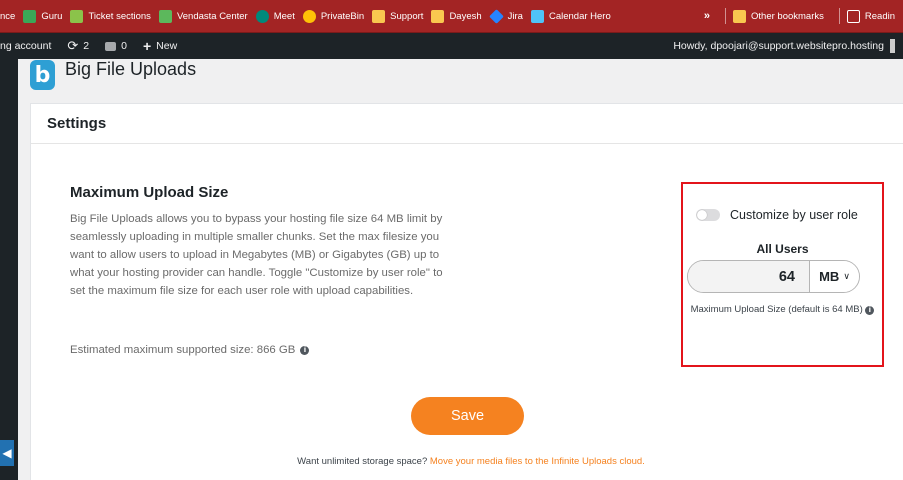 Image resolution: width=903 pixels, height=480 pixels. Describe the element at coordinates (776, 309) in the screenshot. I see `hint-text: Maximum Upload Size (default is 64 MB)` at that location.